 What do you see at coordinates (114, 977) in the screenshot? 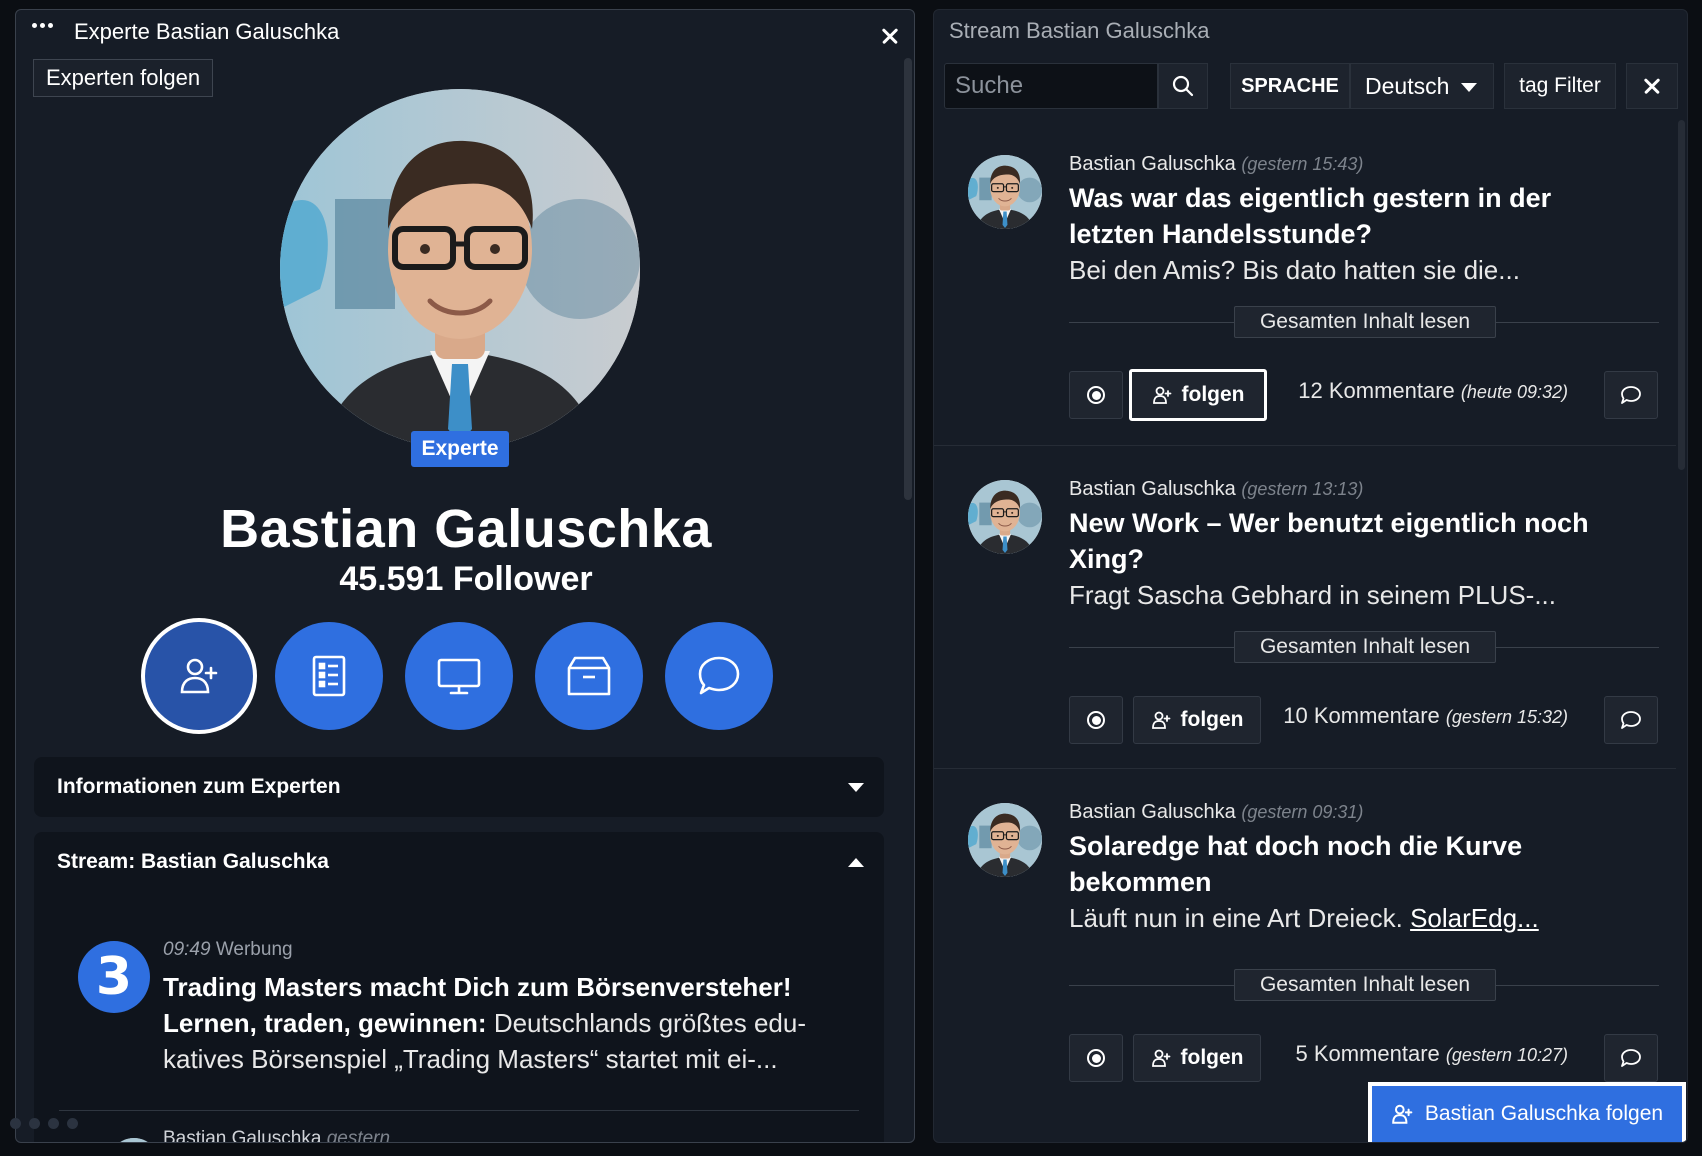
I see `advertiser-logo: 3` at bounding box center [114, 977].